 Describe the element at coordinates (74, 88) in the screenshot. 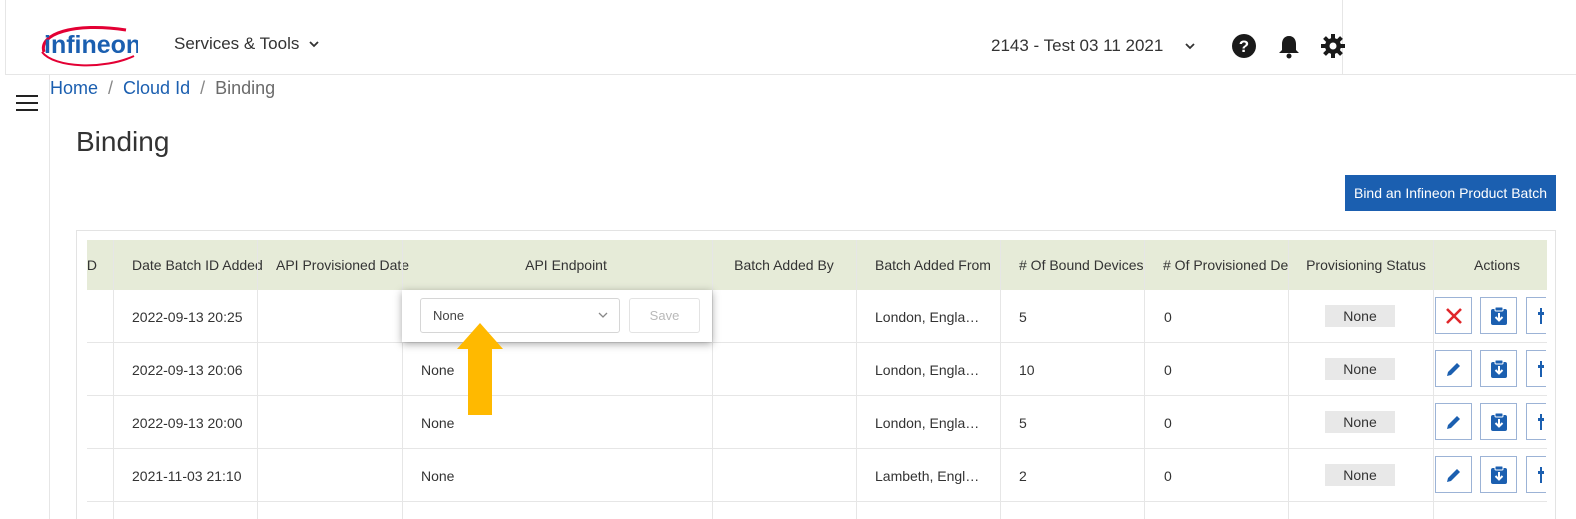

I see `breadcrumb-home: Home` at that location.